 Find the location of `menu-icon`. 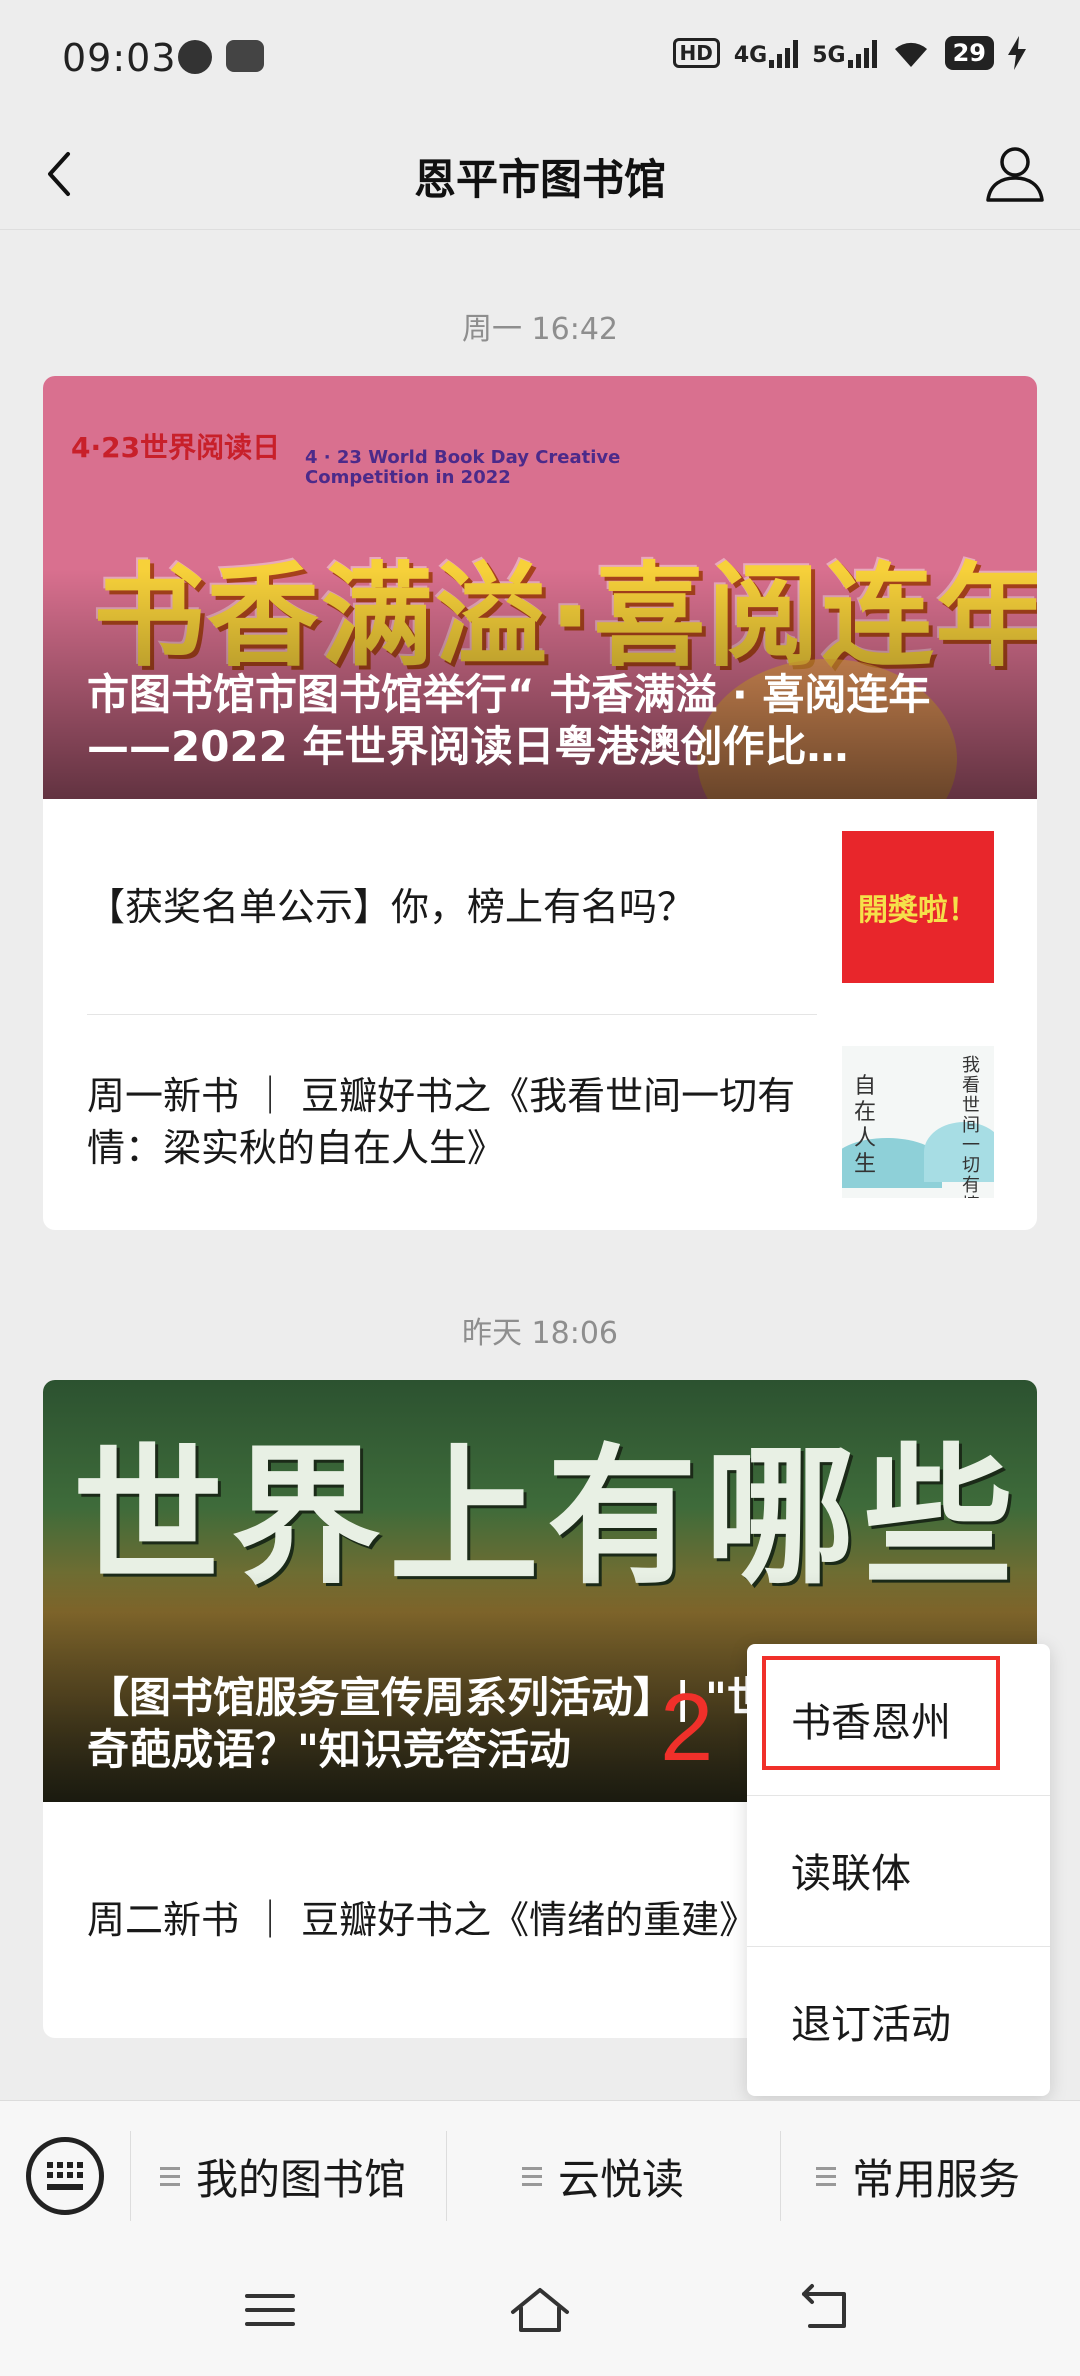

menu-icon is located at coordinates (270, 2310).